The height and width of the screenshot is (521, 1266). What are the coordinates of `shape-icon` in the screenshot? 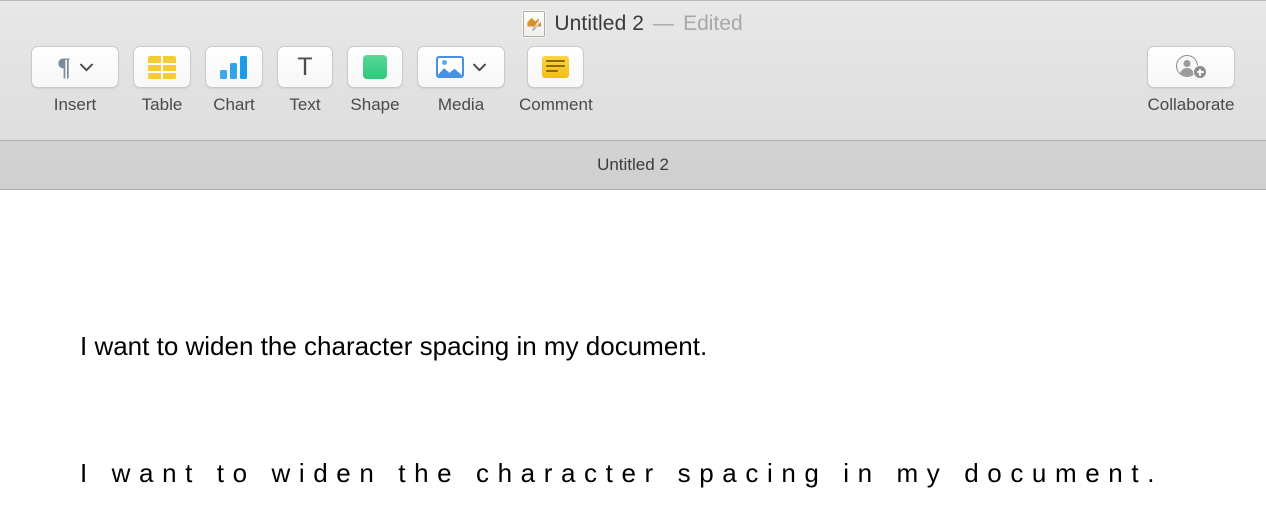 It's located at (375, 67).